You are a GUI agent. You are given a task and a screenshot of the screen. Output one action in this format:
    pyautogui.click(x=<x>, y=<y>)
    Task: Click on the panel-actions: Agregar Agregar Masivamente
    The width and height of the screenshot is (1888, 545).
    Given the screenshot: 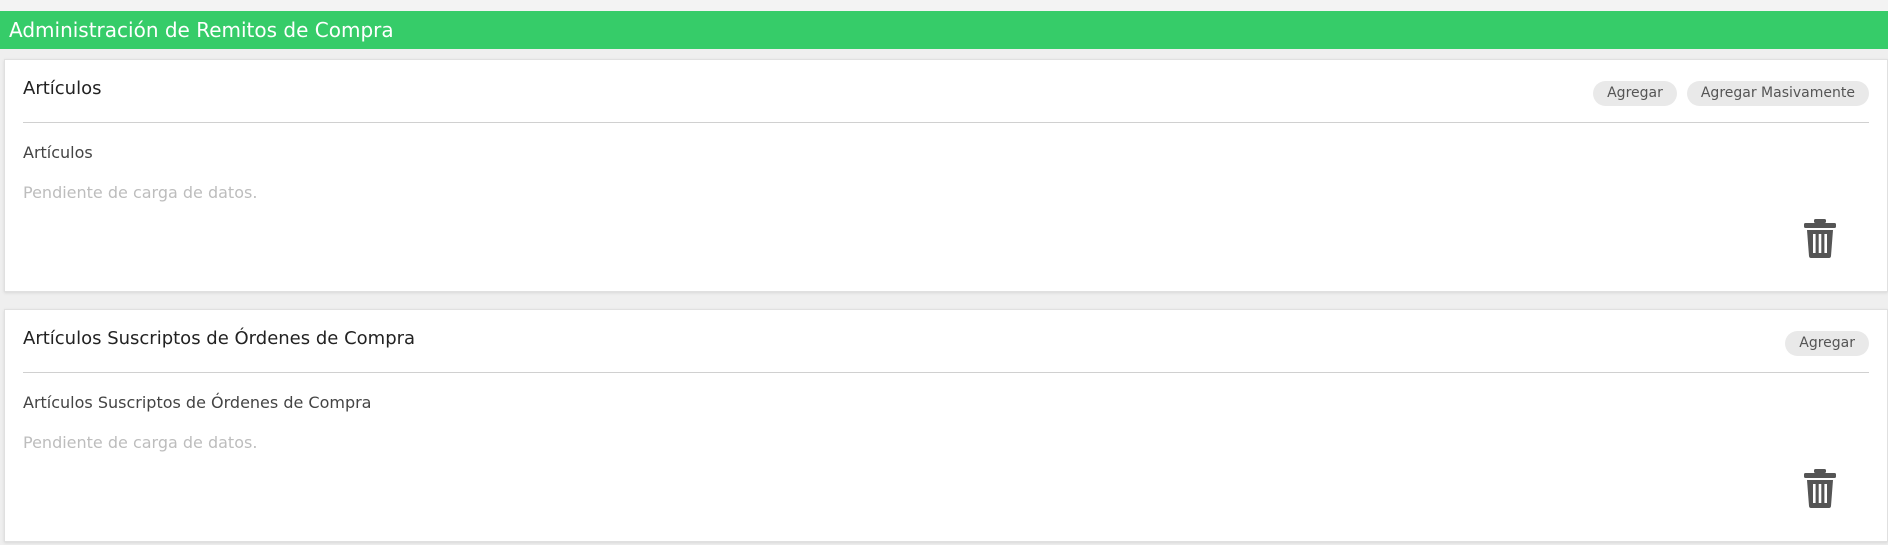 What is the action you would take?
    pyautogui.click(x=1731, y=93)
    